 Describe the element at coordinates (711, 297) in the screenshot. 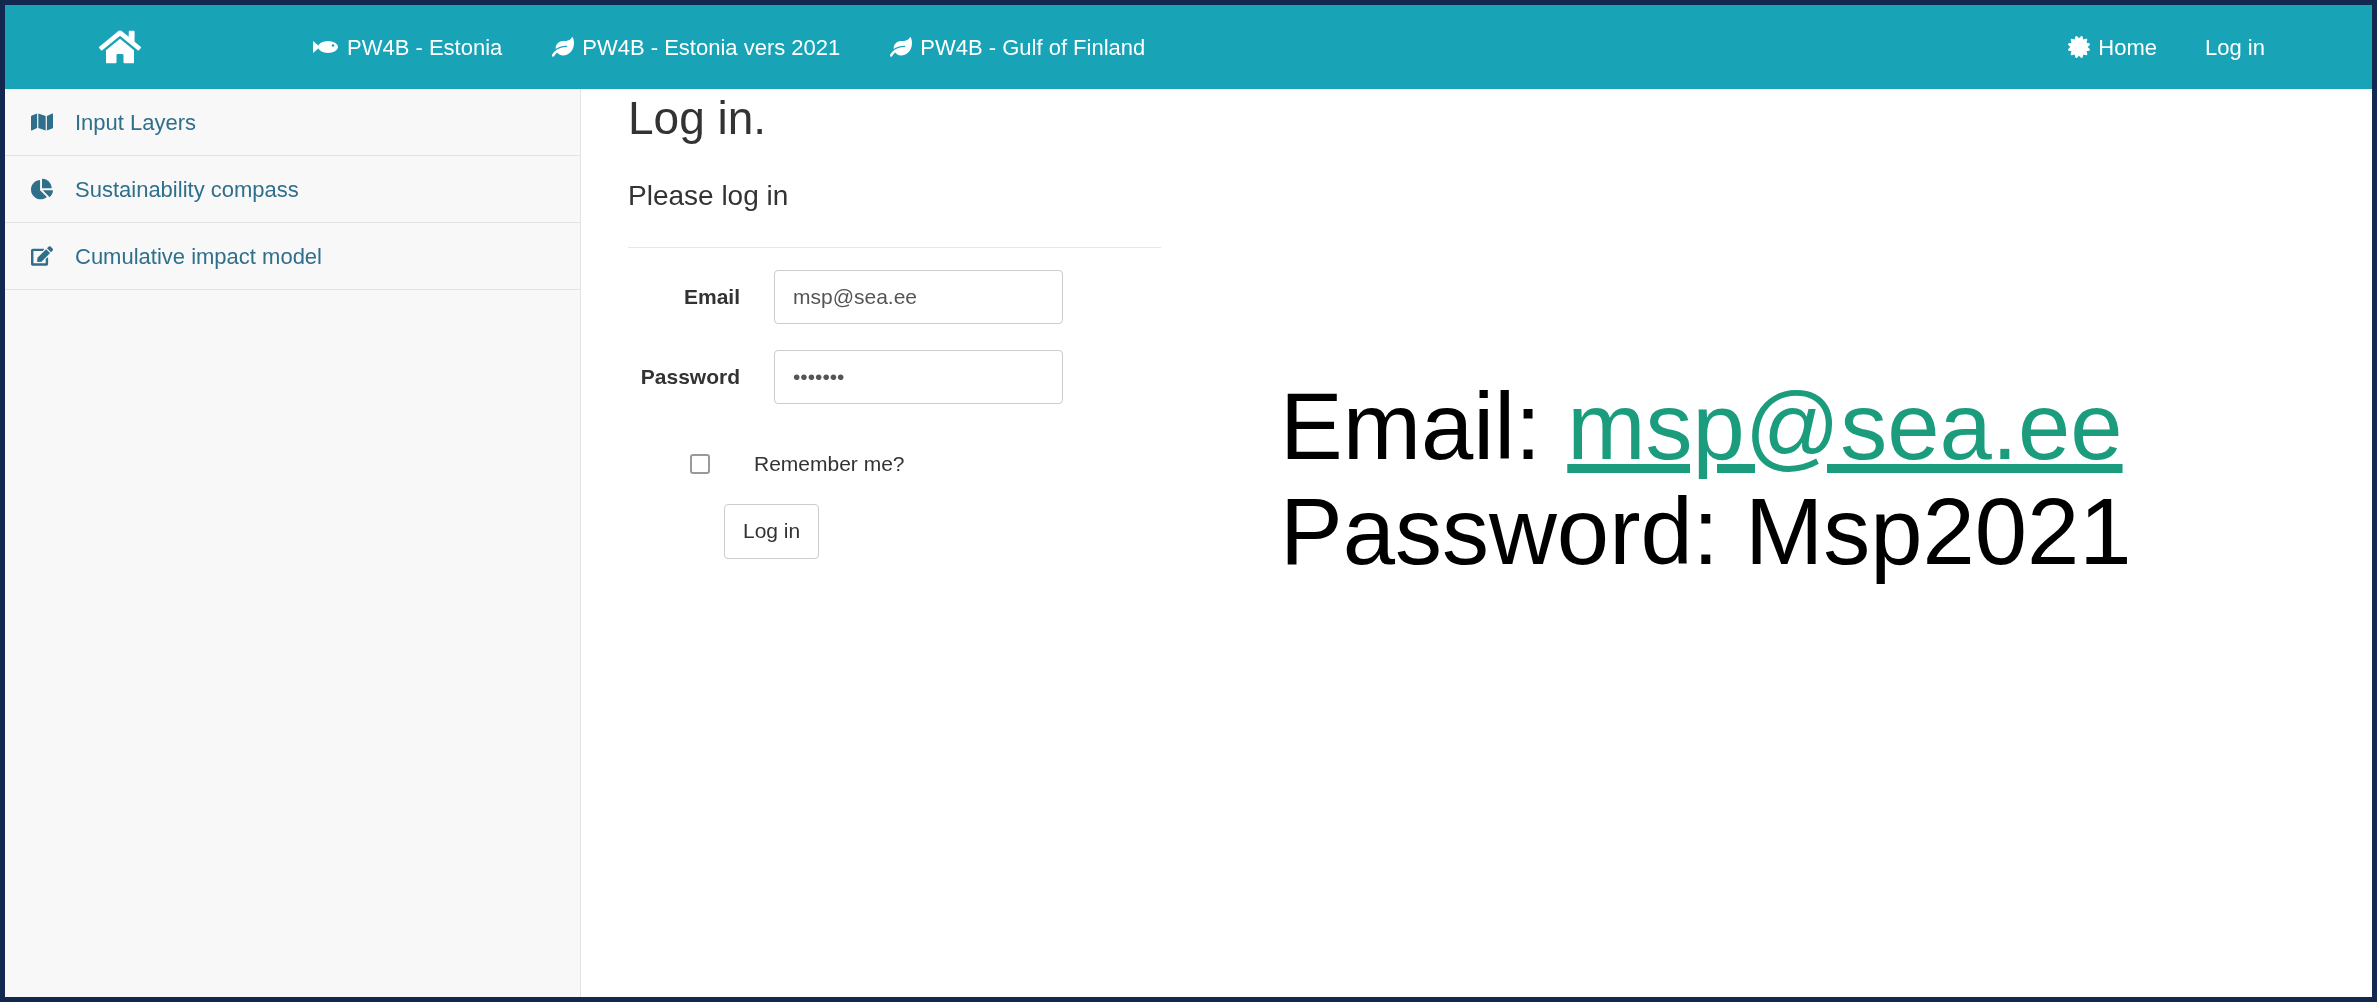

I see `field-label: Email` at that location.